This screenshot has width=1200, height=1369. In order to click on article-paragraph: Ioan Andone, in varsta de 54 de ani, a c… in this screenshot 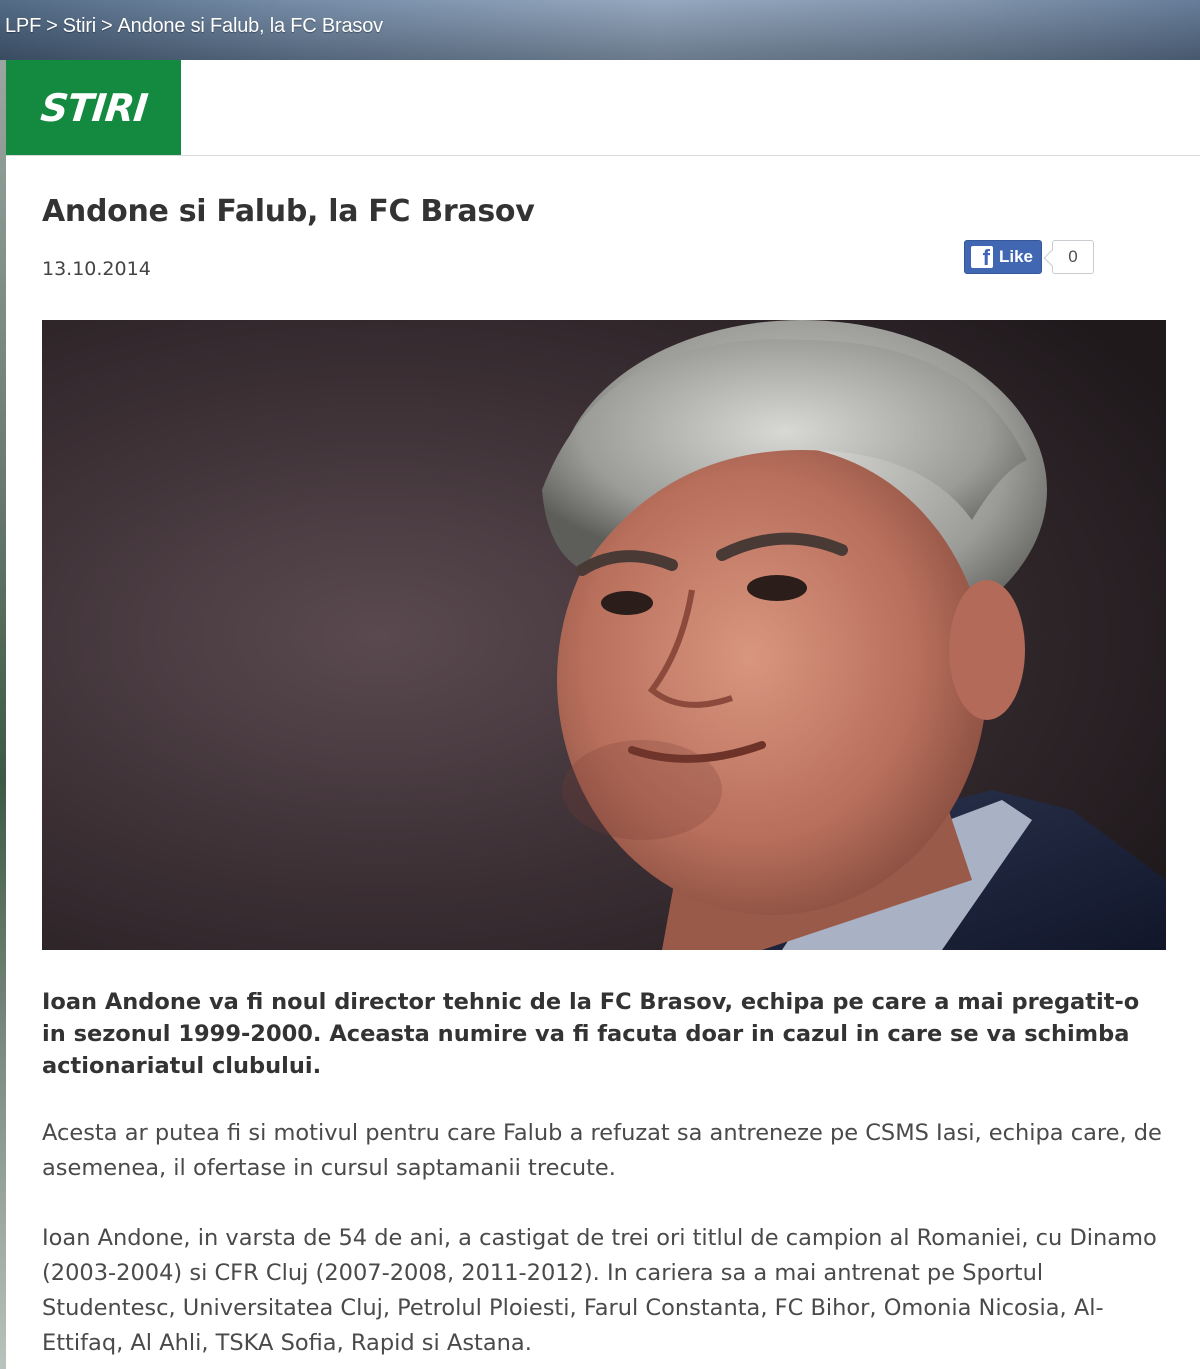, I will do `click(599, 1290)`.